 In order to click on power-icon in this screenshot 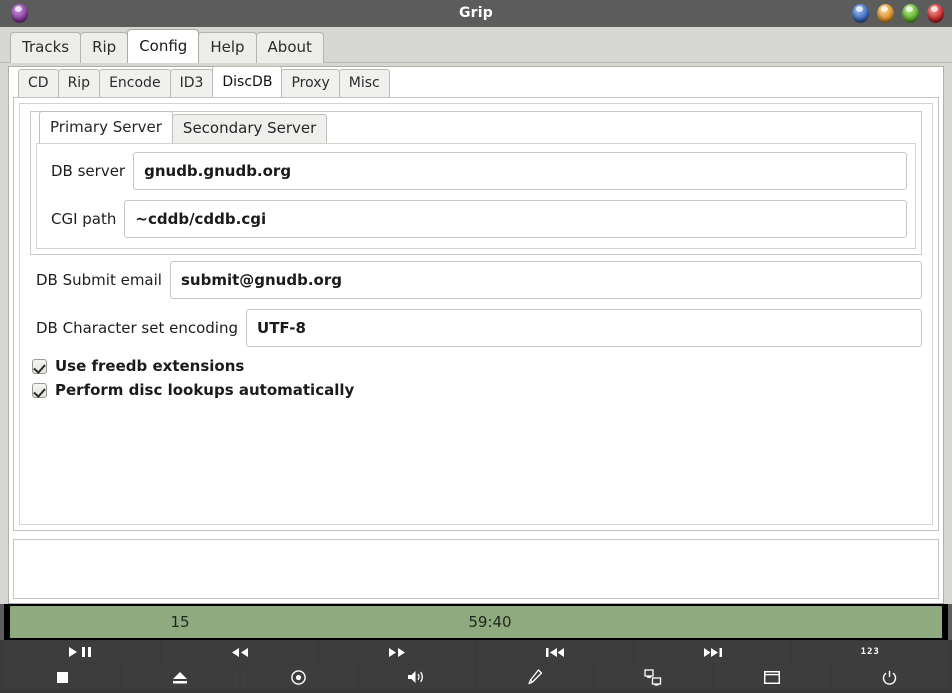, I will do `click(889, 677)`.